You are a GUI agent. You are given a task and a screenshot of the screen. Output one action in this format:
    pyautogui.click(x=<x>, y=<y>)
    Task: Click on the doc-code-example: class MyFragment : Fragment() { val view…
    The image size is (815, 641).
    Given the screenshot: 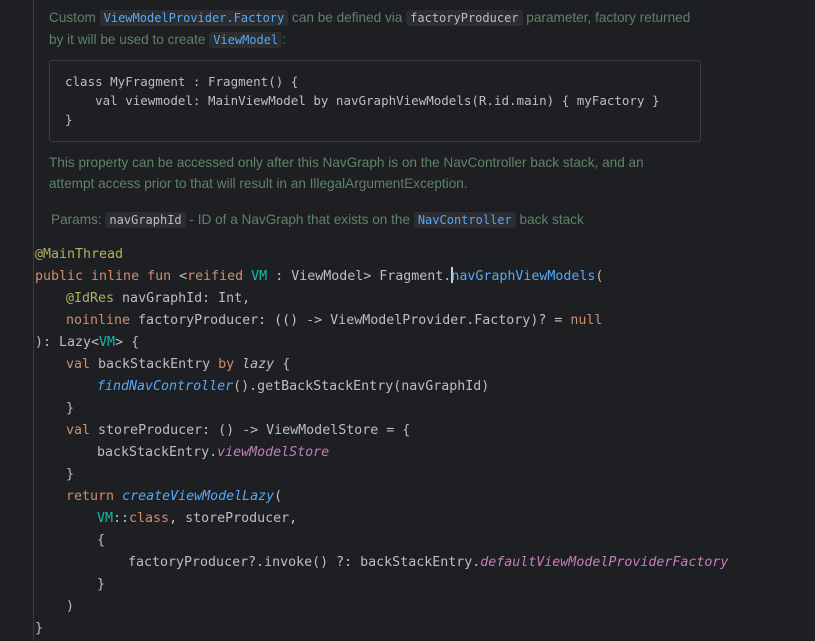 What is the action you would take?
    pyautogui.click(x=375, y=101)
    